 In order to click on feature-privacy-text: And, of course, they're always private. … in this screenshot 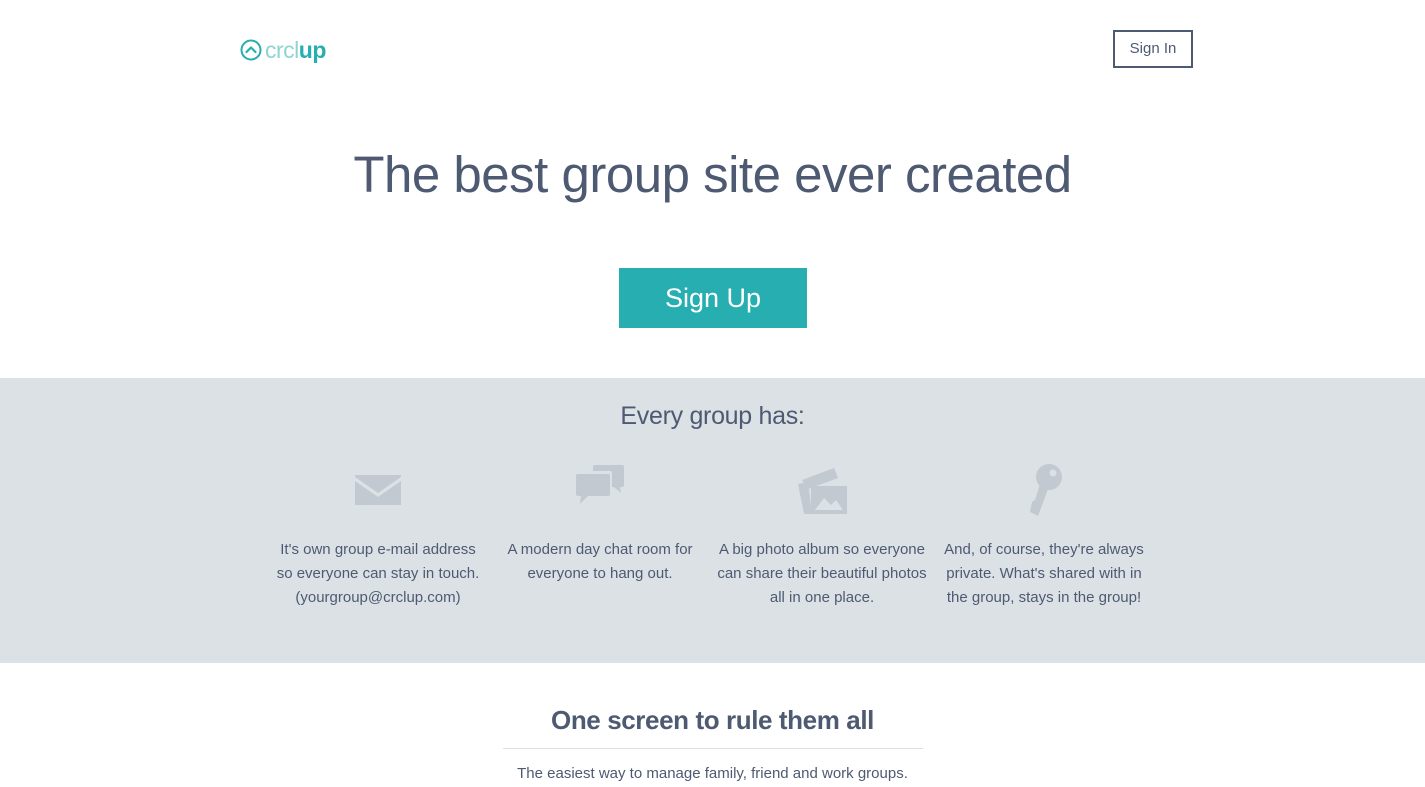, I will do `click(1044, 573)`.